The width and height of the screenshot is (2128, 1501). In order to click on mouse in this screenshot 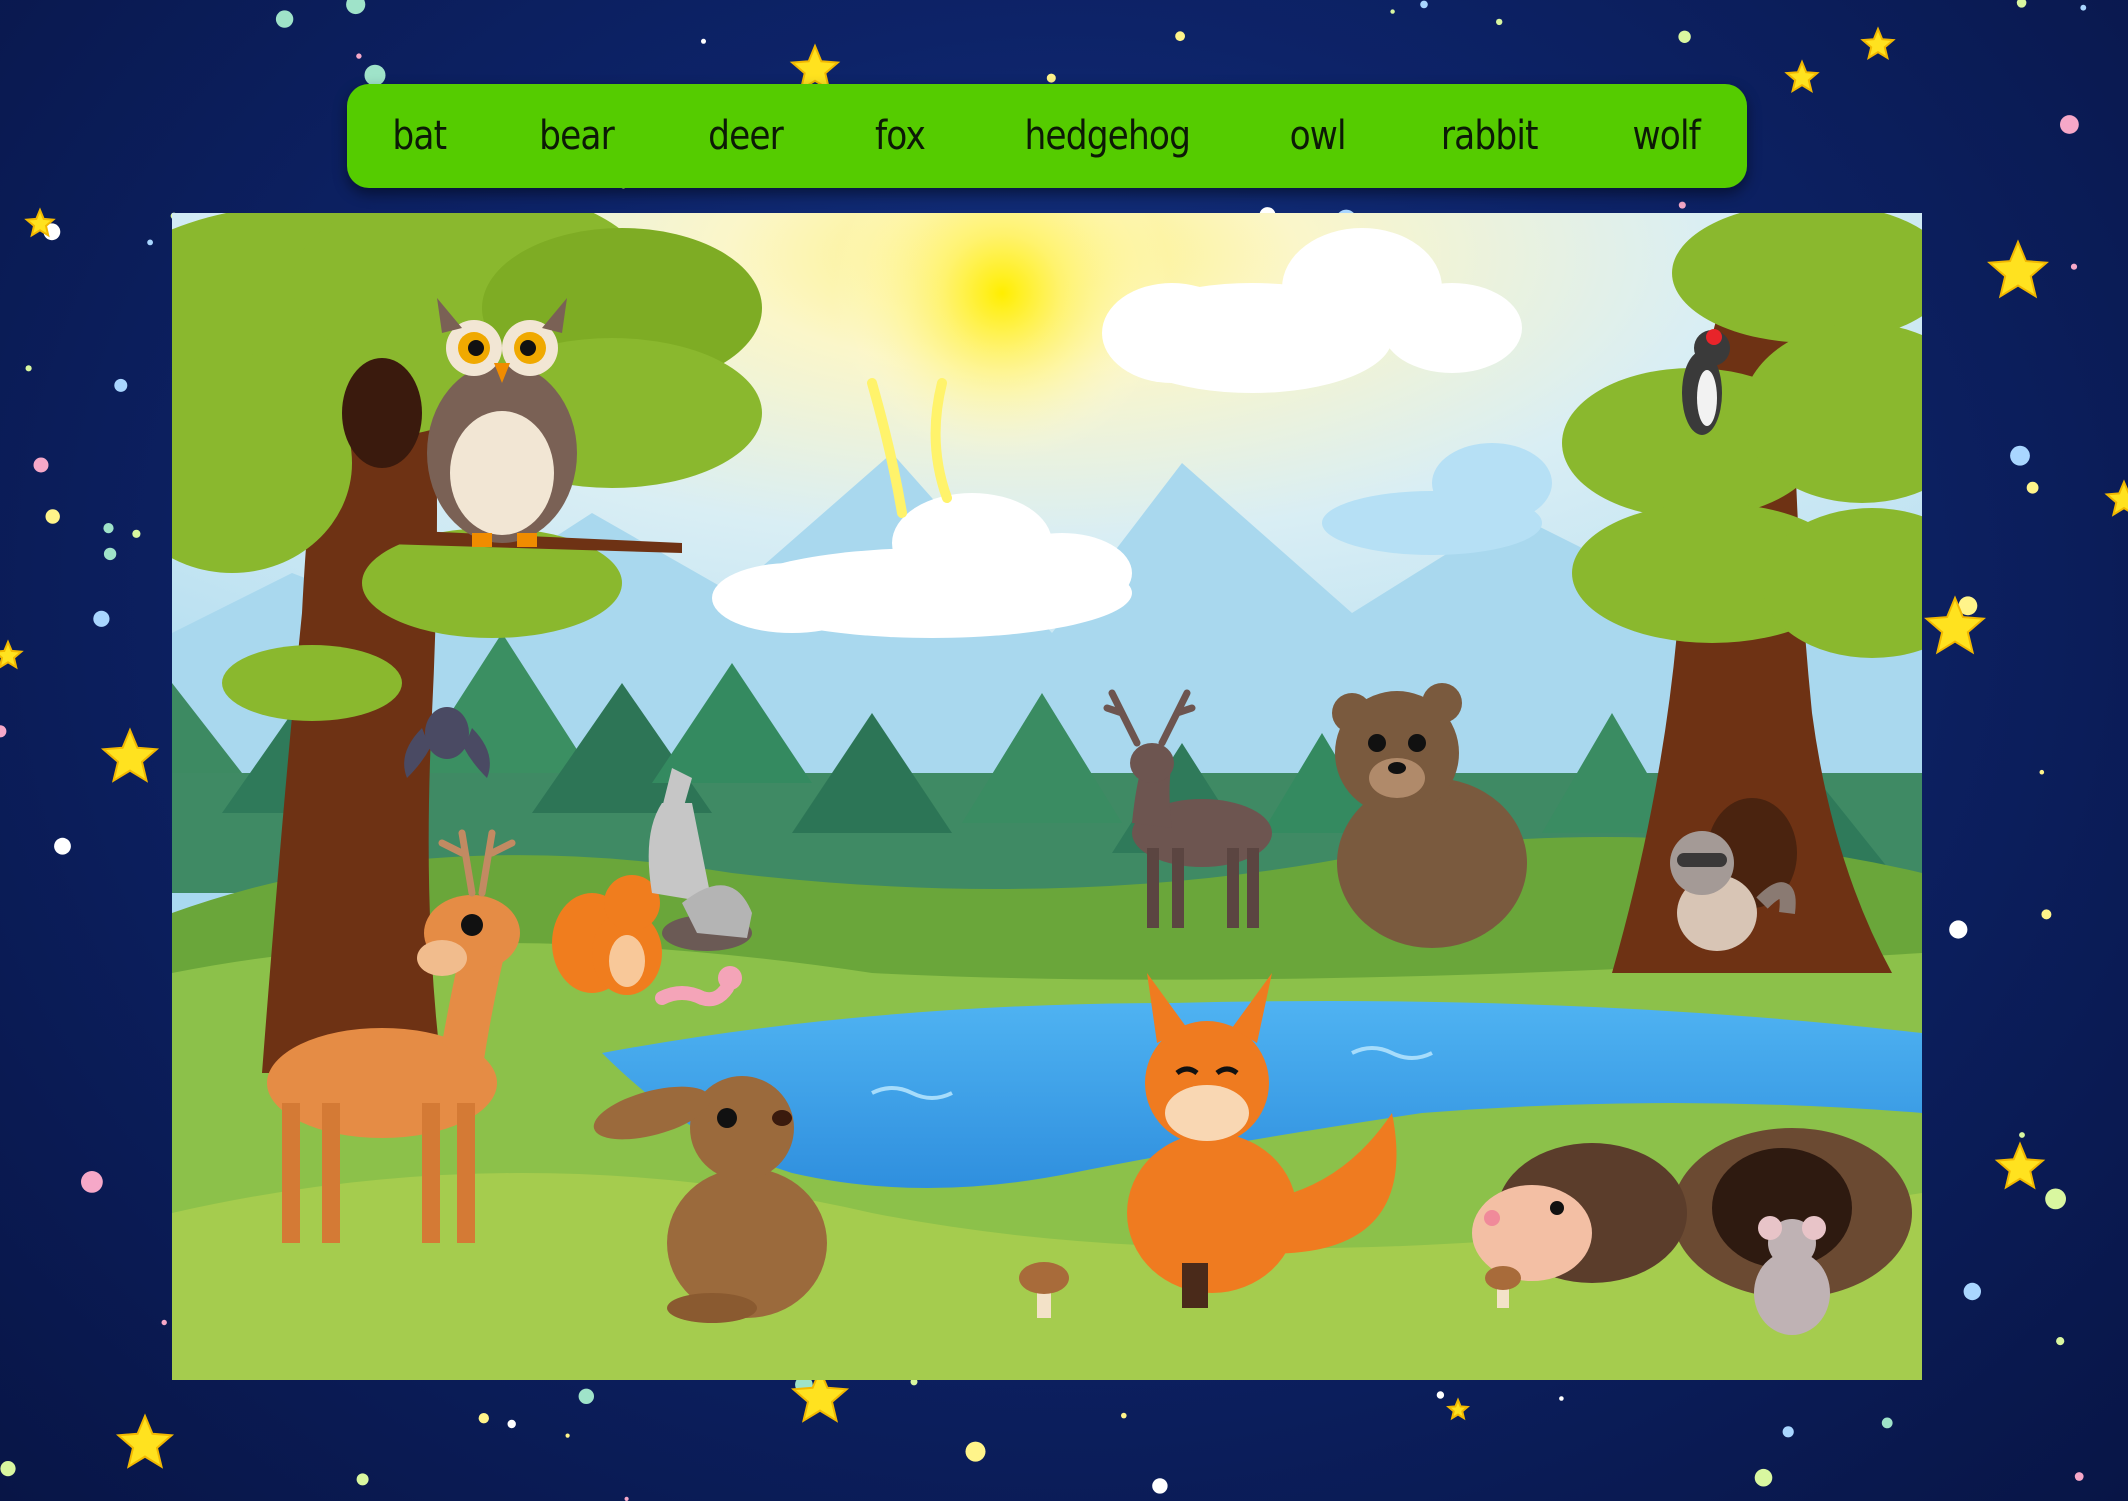, I will do `click(1792, 1275)`.